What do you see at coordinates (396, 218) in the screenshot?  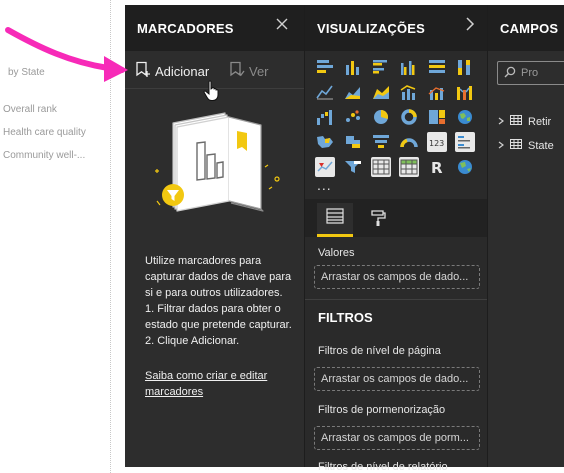 I see `visualization-tabs` at bounding box center [396, 218].